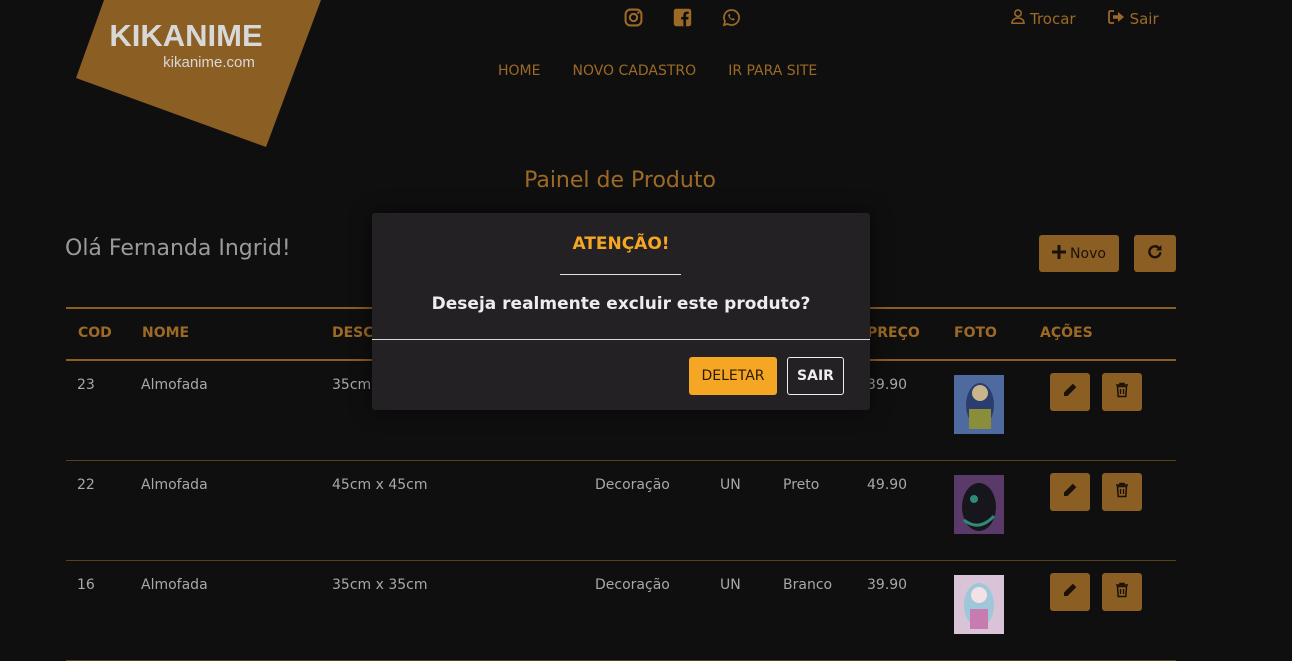 Image resolution: width=1292 pixels, height=661 pixels. I want to click on nav-new-register: NOVO CADASTRO, so click(634, 71).